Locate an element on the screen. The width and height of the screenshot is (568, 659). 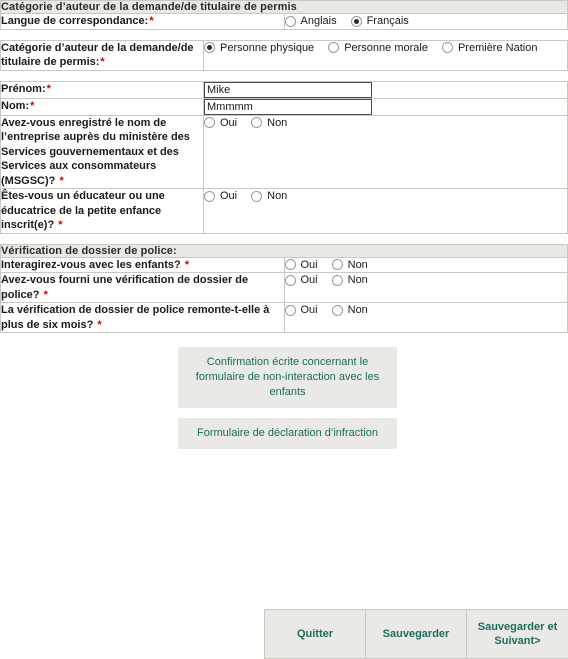
msgsc-option-label: Non is located at coordinates (277, 122).